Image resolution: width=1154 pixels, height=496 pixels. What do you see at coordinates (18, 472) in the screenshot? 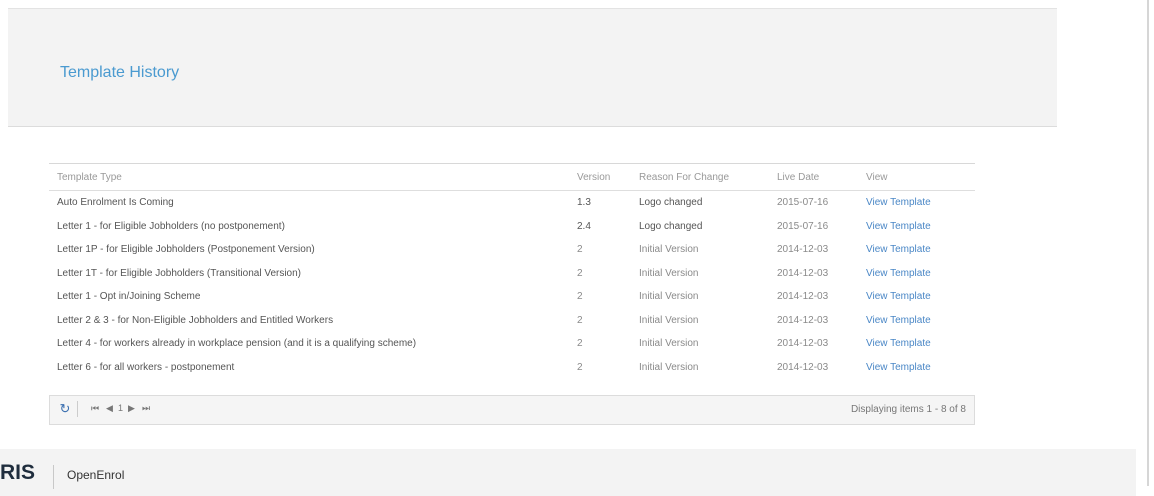
I see `brand-logo: RIS` at bounding box center [18, 472].